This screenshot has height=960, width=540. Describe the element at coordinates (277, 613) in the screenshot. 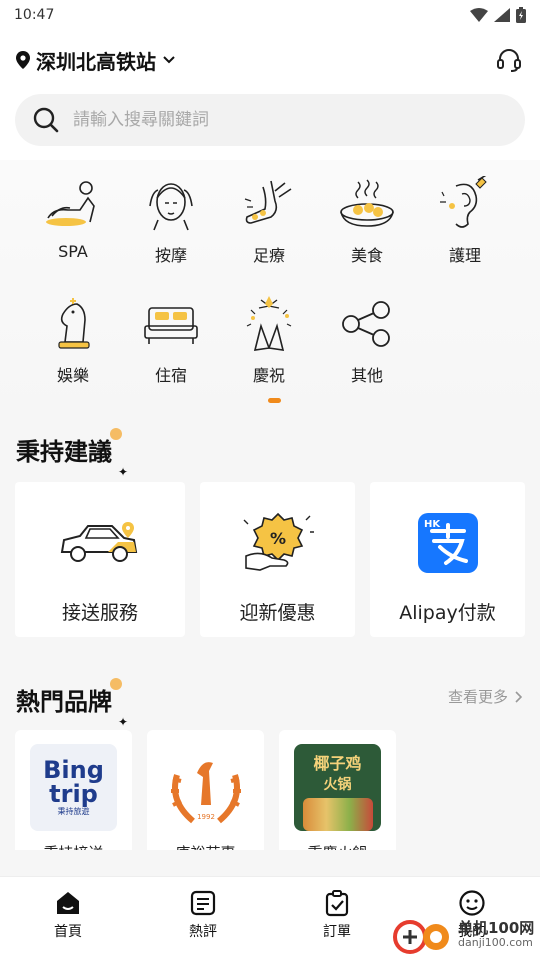

I see `card-label: 迎新優惠` at that location.